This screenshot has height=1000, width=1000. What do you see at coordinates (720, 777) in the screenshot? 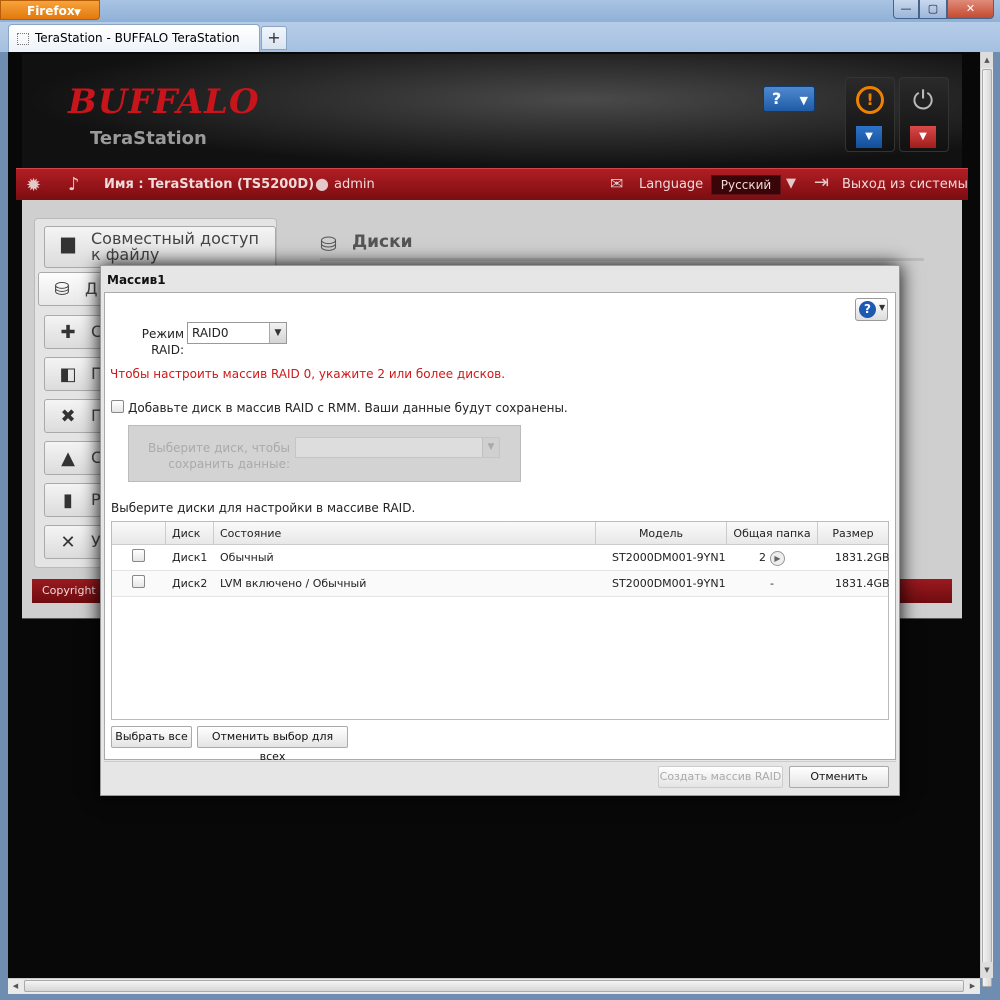
I see `create-raid-button: Создать массив RAID` at bounding box center [720, 777].